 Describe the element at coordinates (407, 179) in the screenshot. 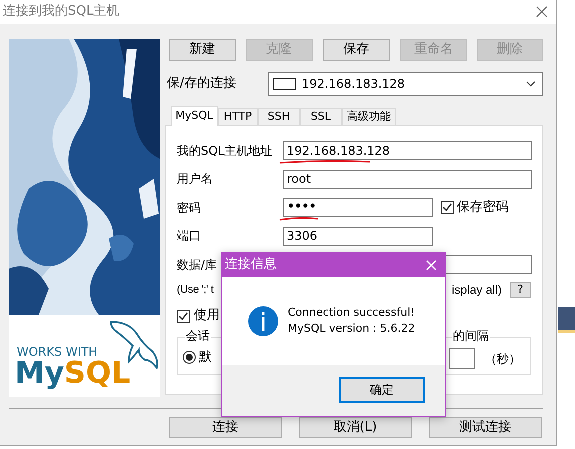

I see `input-field: root` at that location.